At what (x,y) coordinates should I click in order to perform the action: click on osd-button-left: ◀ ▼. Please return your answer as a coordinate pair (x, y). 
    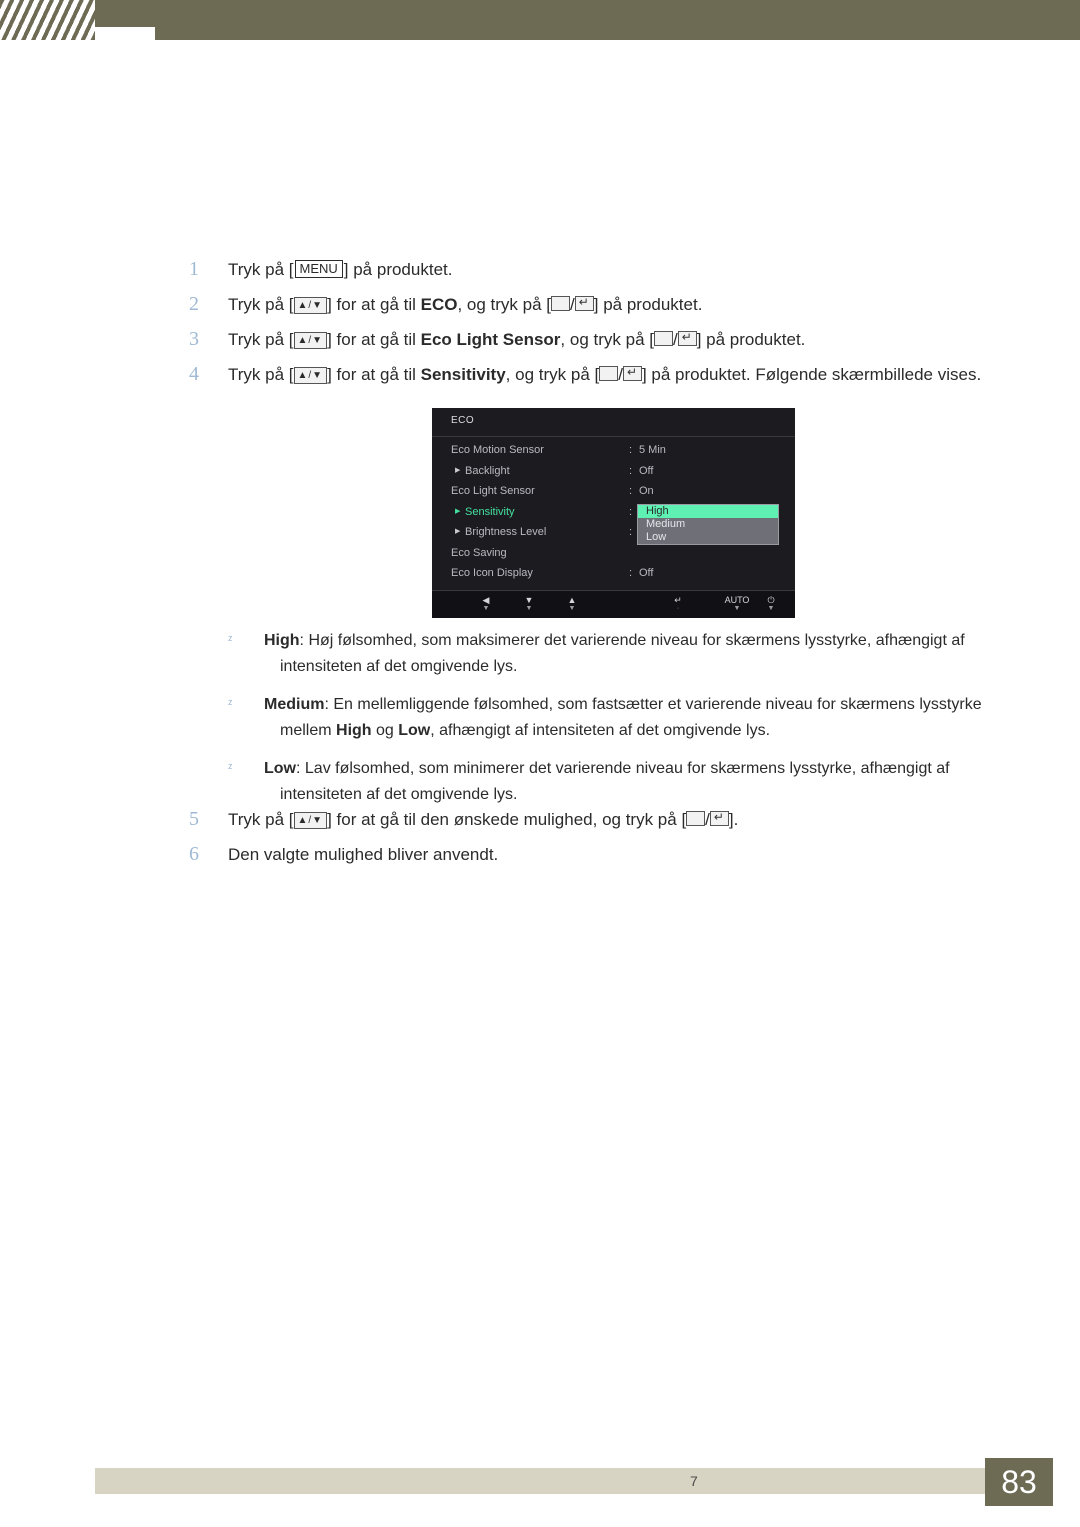
    Looking at the image, I should click on (486, 604).